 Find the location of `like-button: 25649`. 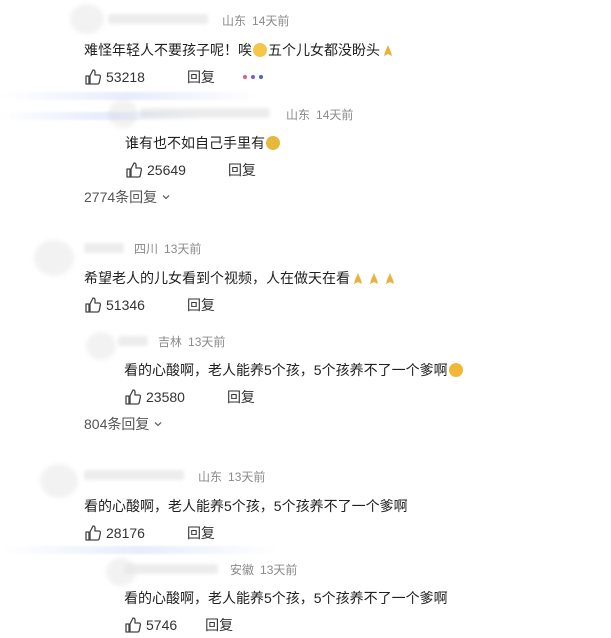

like-button: 25649 is located at coordinates (155, 170).